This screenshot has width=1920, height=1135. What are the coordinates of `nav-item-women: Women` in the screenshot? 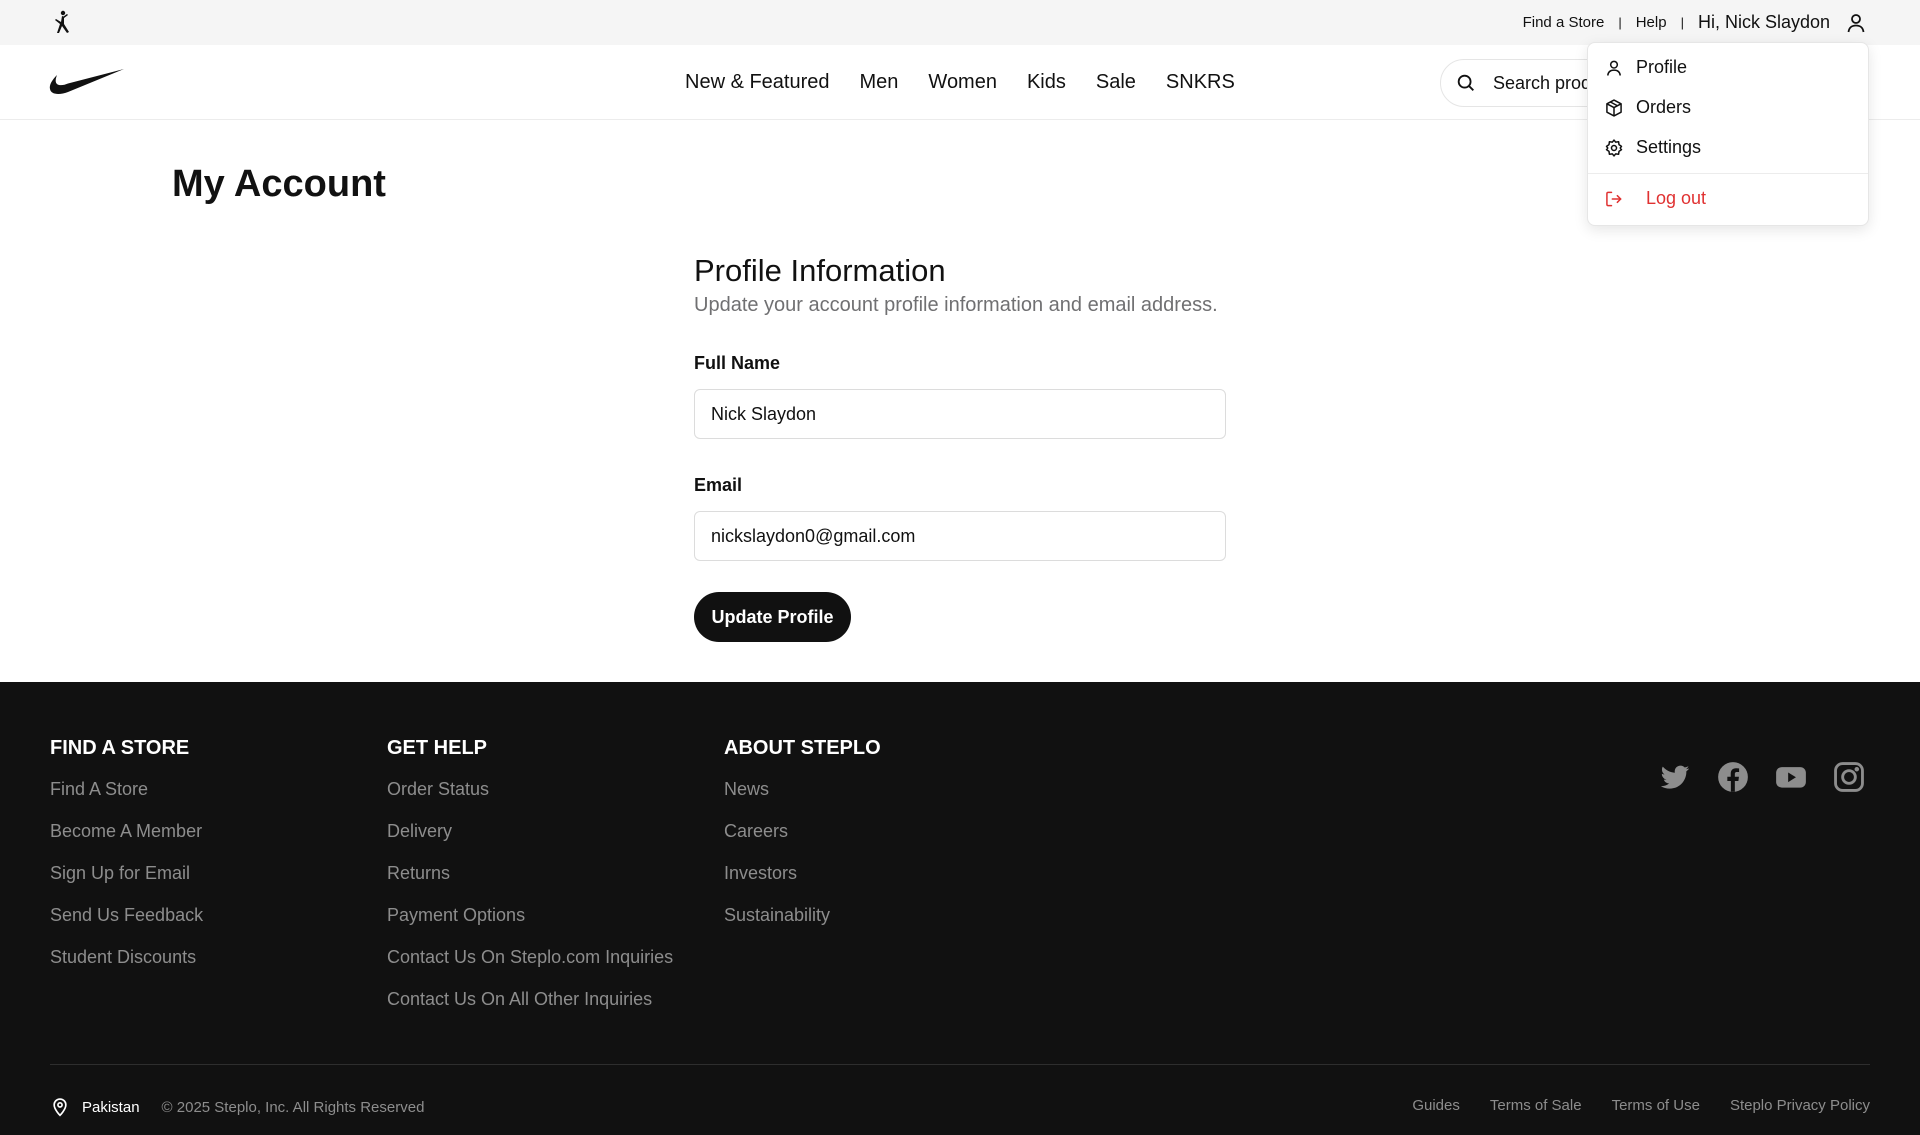 It's located at (962, 82).